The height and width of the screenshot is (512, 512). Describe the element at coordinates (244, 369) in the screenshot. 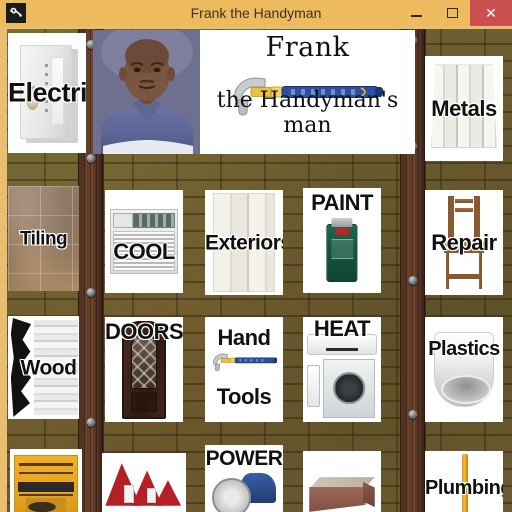

I see `tile-hand-tools: Hand Tools` at that location.